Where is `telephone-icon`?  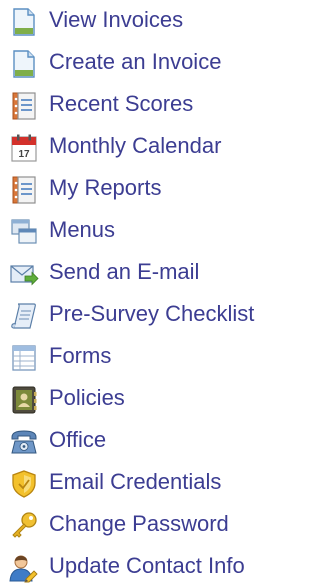
telephone-icon is located at coordinates (24, 442).